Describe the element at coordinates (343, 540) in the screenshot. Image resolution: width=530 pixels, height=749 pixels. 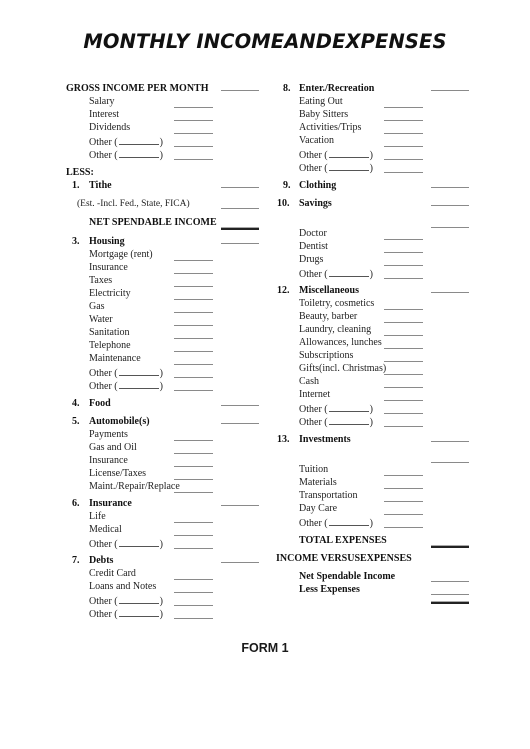
I see `subtotal-label: TOTAL EXPENSES` at that location.